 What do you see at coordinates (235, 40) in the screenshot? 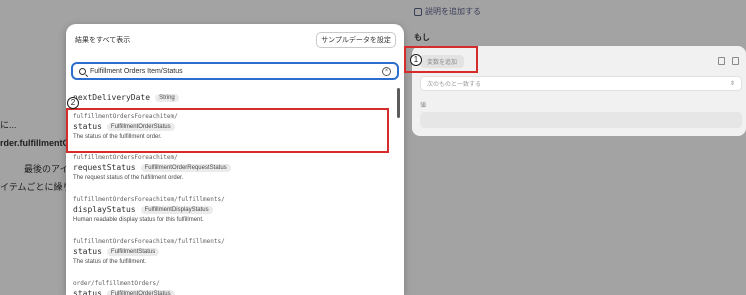
I see `popup-header: 結果をすべて表示 サンプルデータを設定` at bounding box center [235, 40].